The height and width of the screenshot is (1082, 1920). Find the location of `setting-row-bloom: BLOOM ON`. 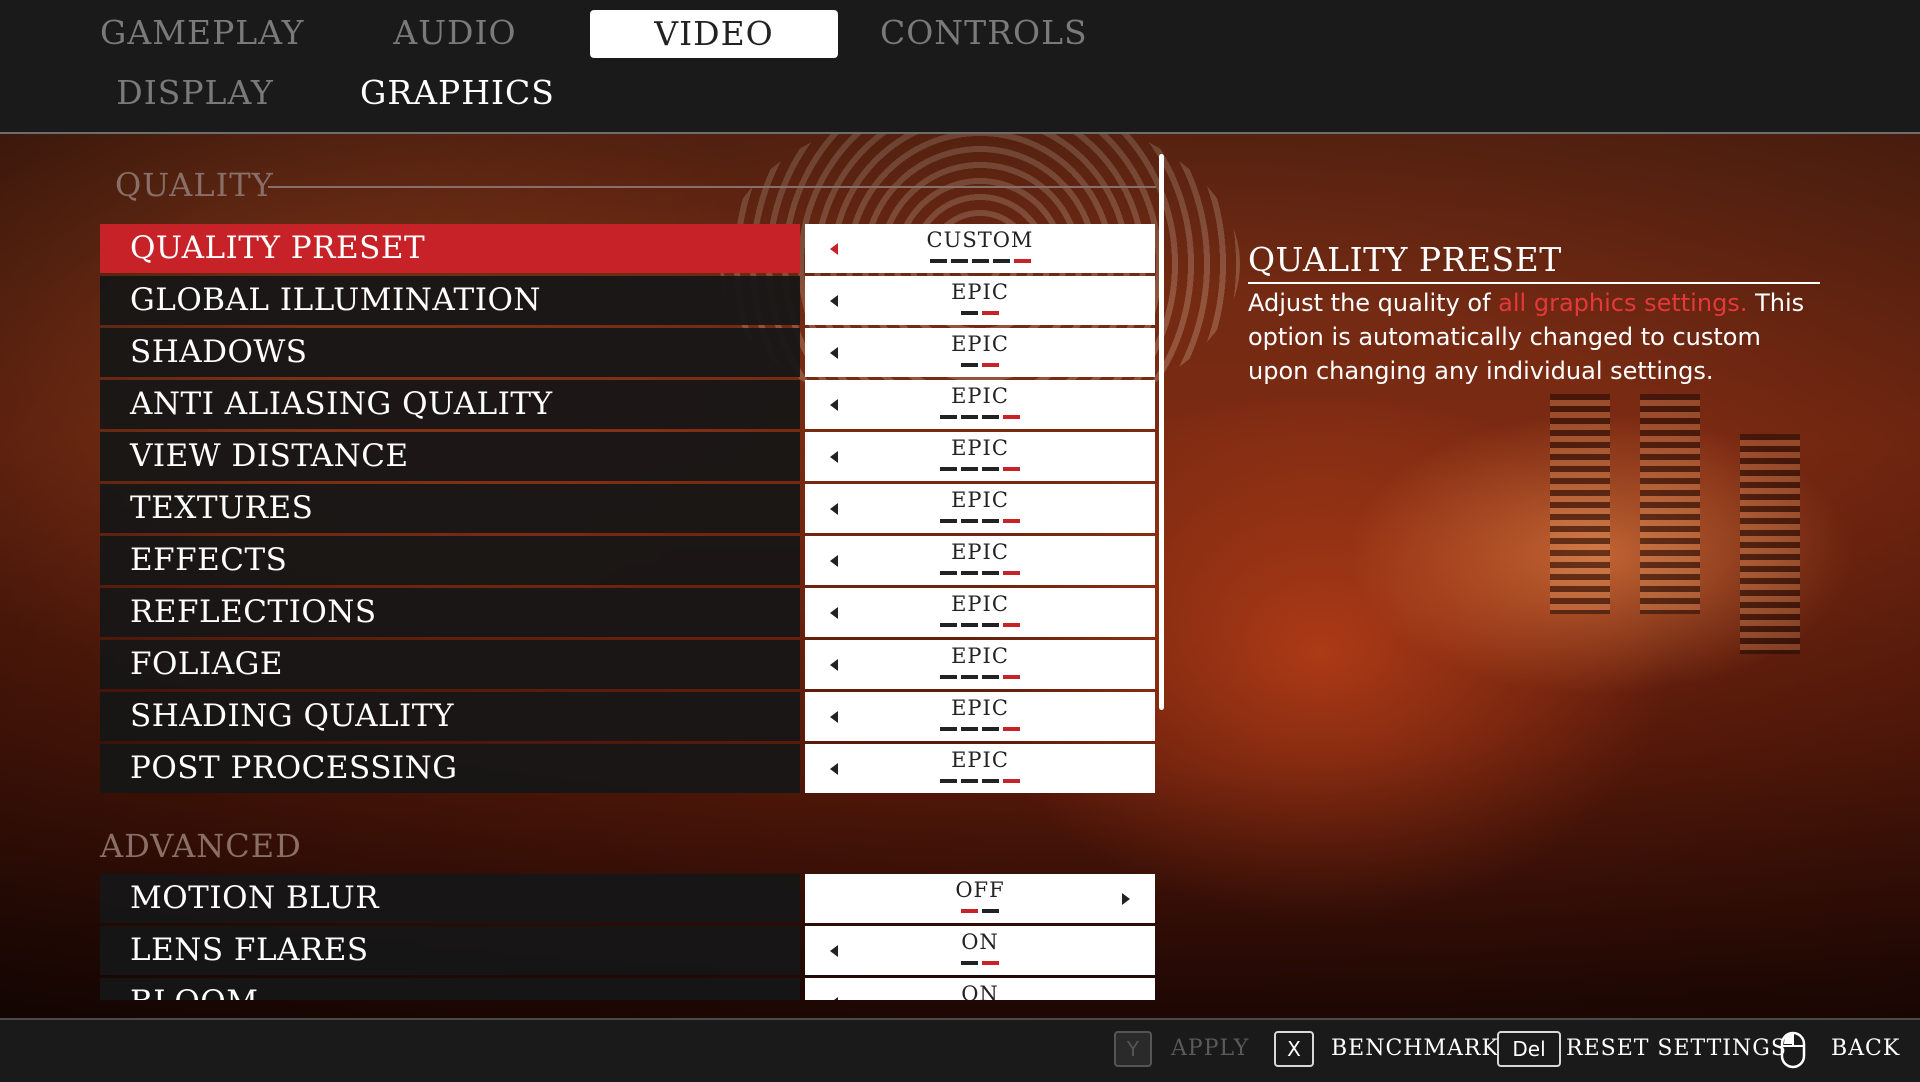

setting-row-bloom: BLOOM ON is located at coordinates (628, 989).